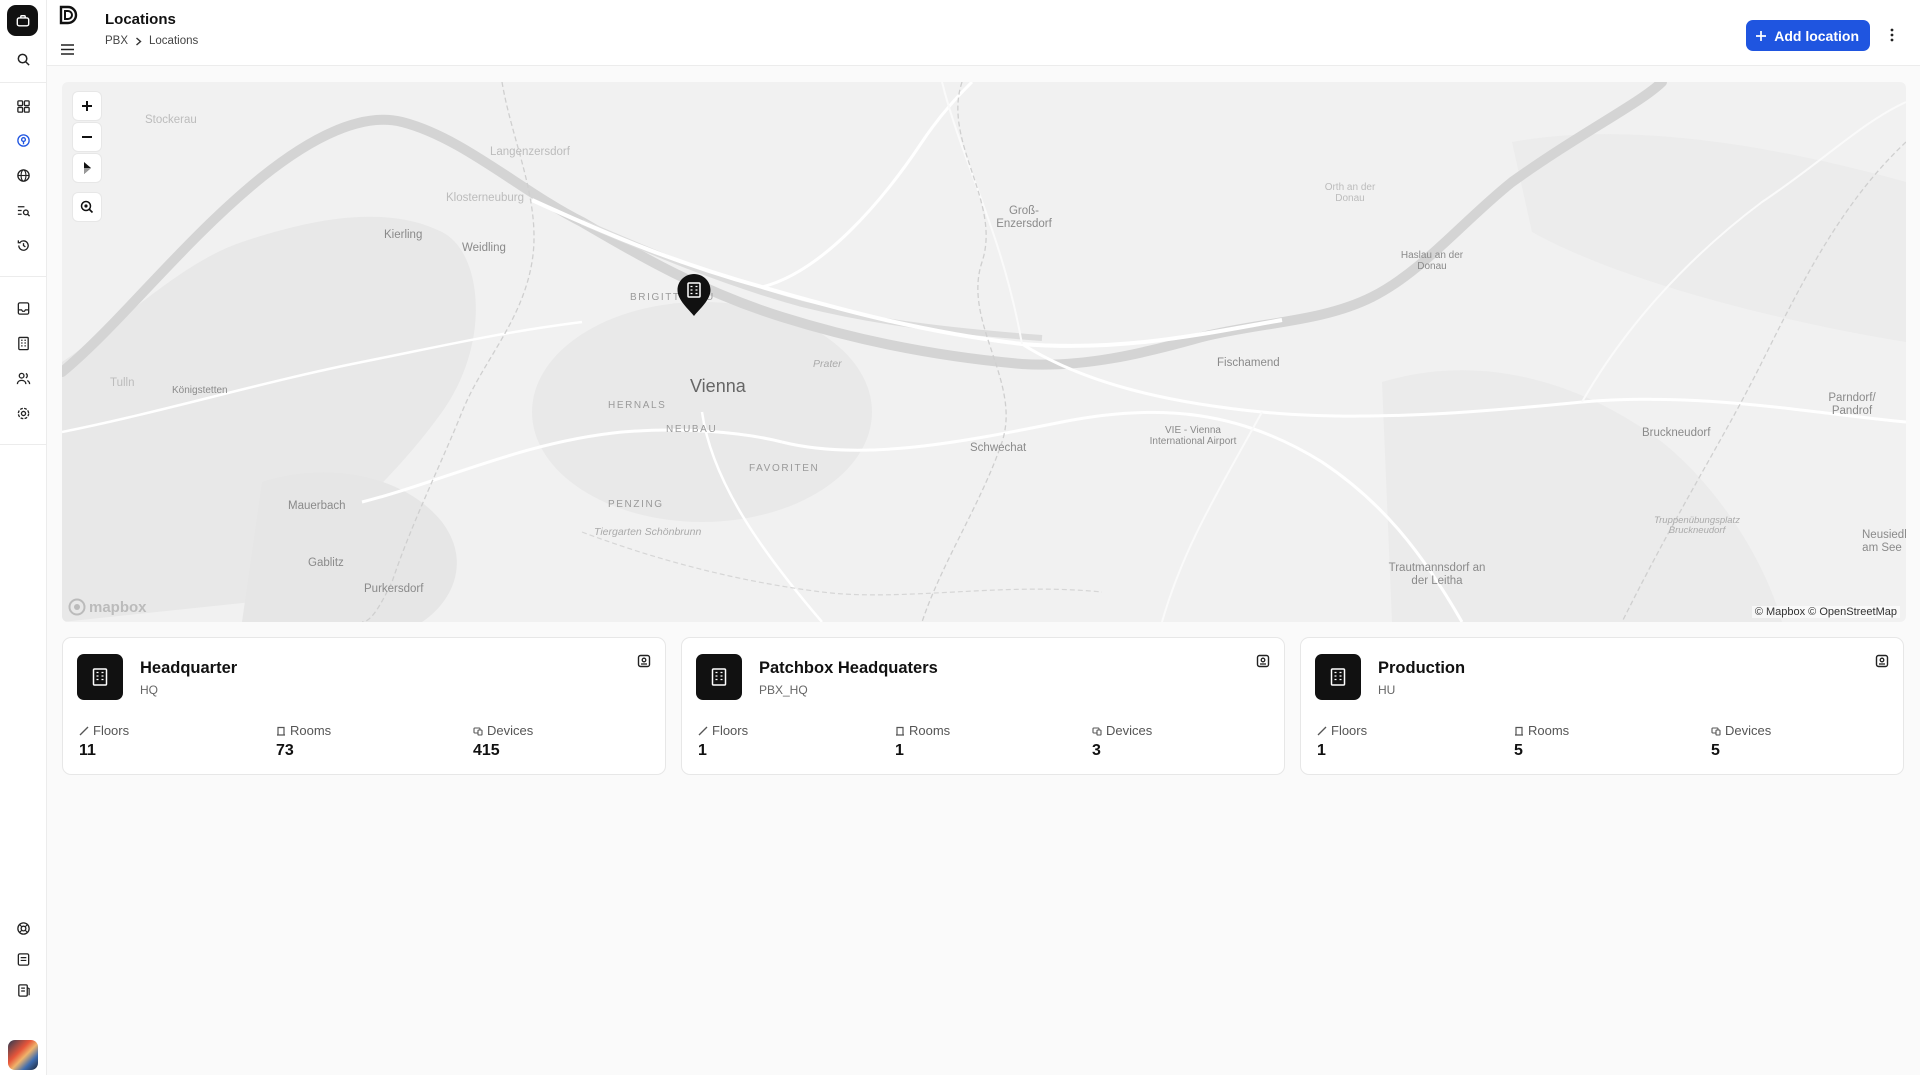  I want to click on history-button, so click(23, 245).